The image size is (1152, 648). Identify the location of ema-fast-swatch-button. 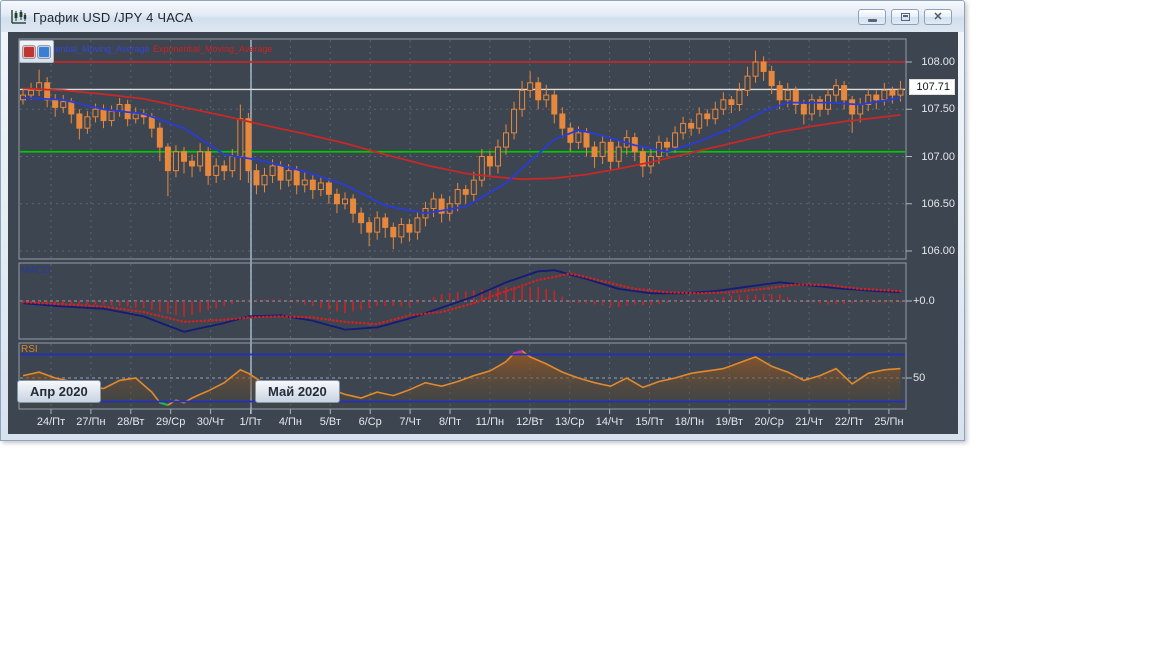
(44, 51).